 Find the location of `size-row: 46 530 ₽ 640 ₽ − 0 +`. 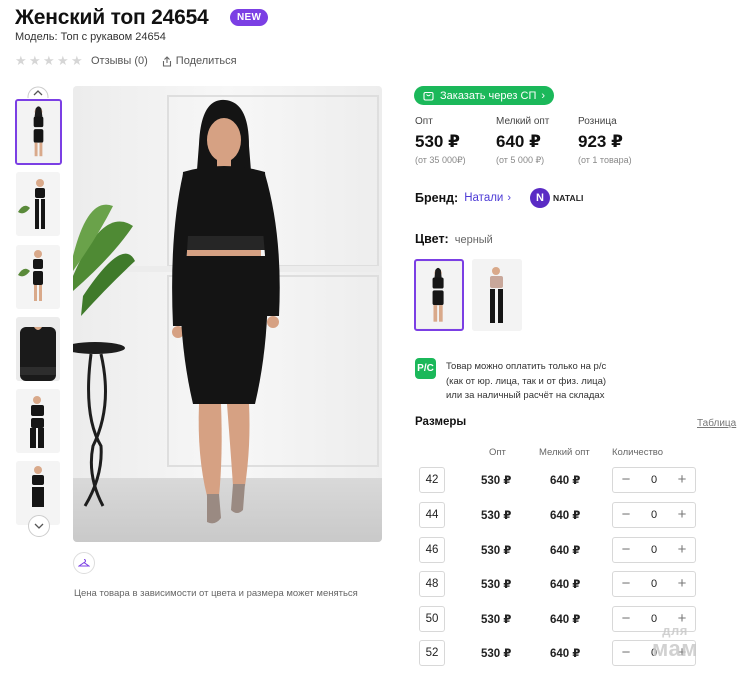

size-row: 46 530 ₽ 640 ₽ − 0 + is located at coordinates (560, 550).